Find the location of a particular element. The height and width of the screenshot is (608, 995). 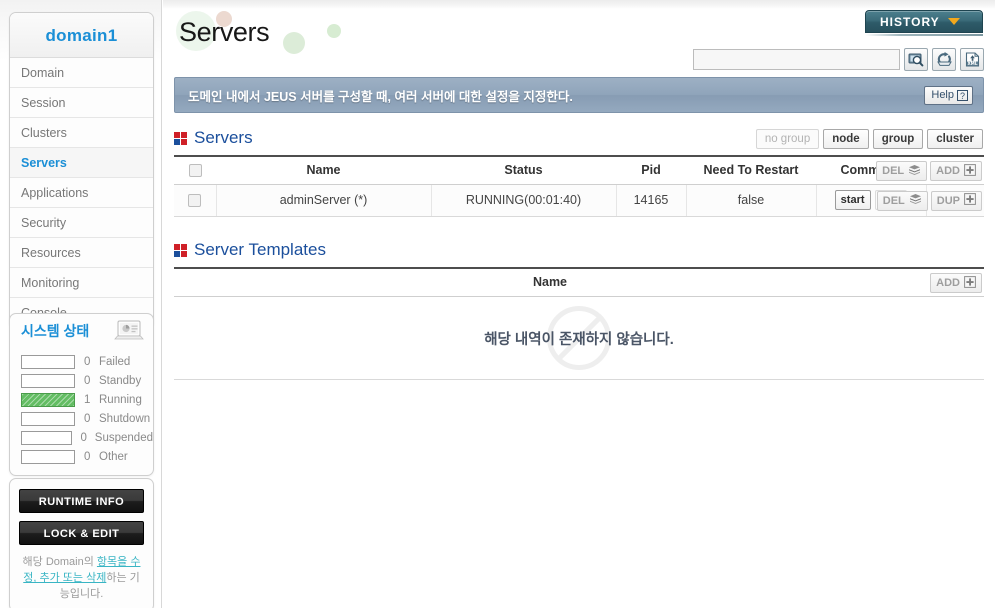

templates-table-header-row: Name ADD is located at coordinates (579, 282).